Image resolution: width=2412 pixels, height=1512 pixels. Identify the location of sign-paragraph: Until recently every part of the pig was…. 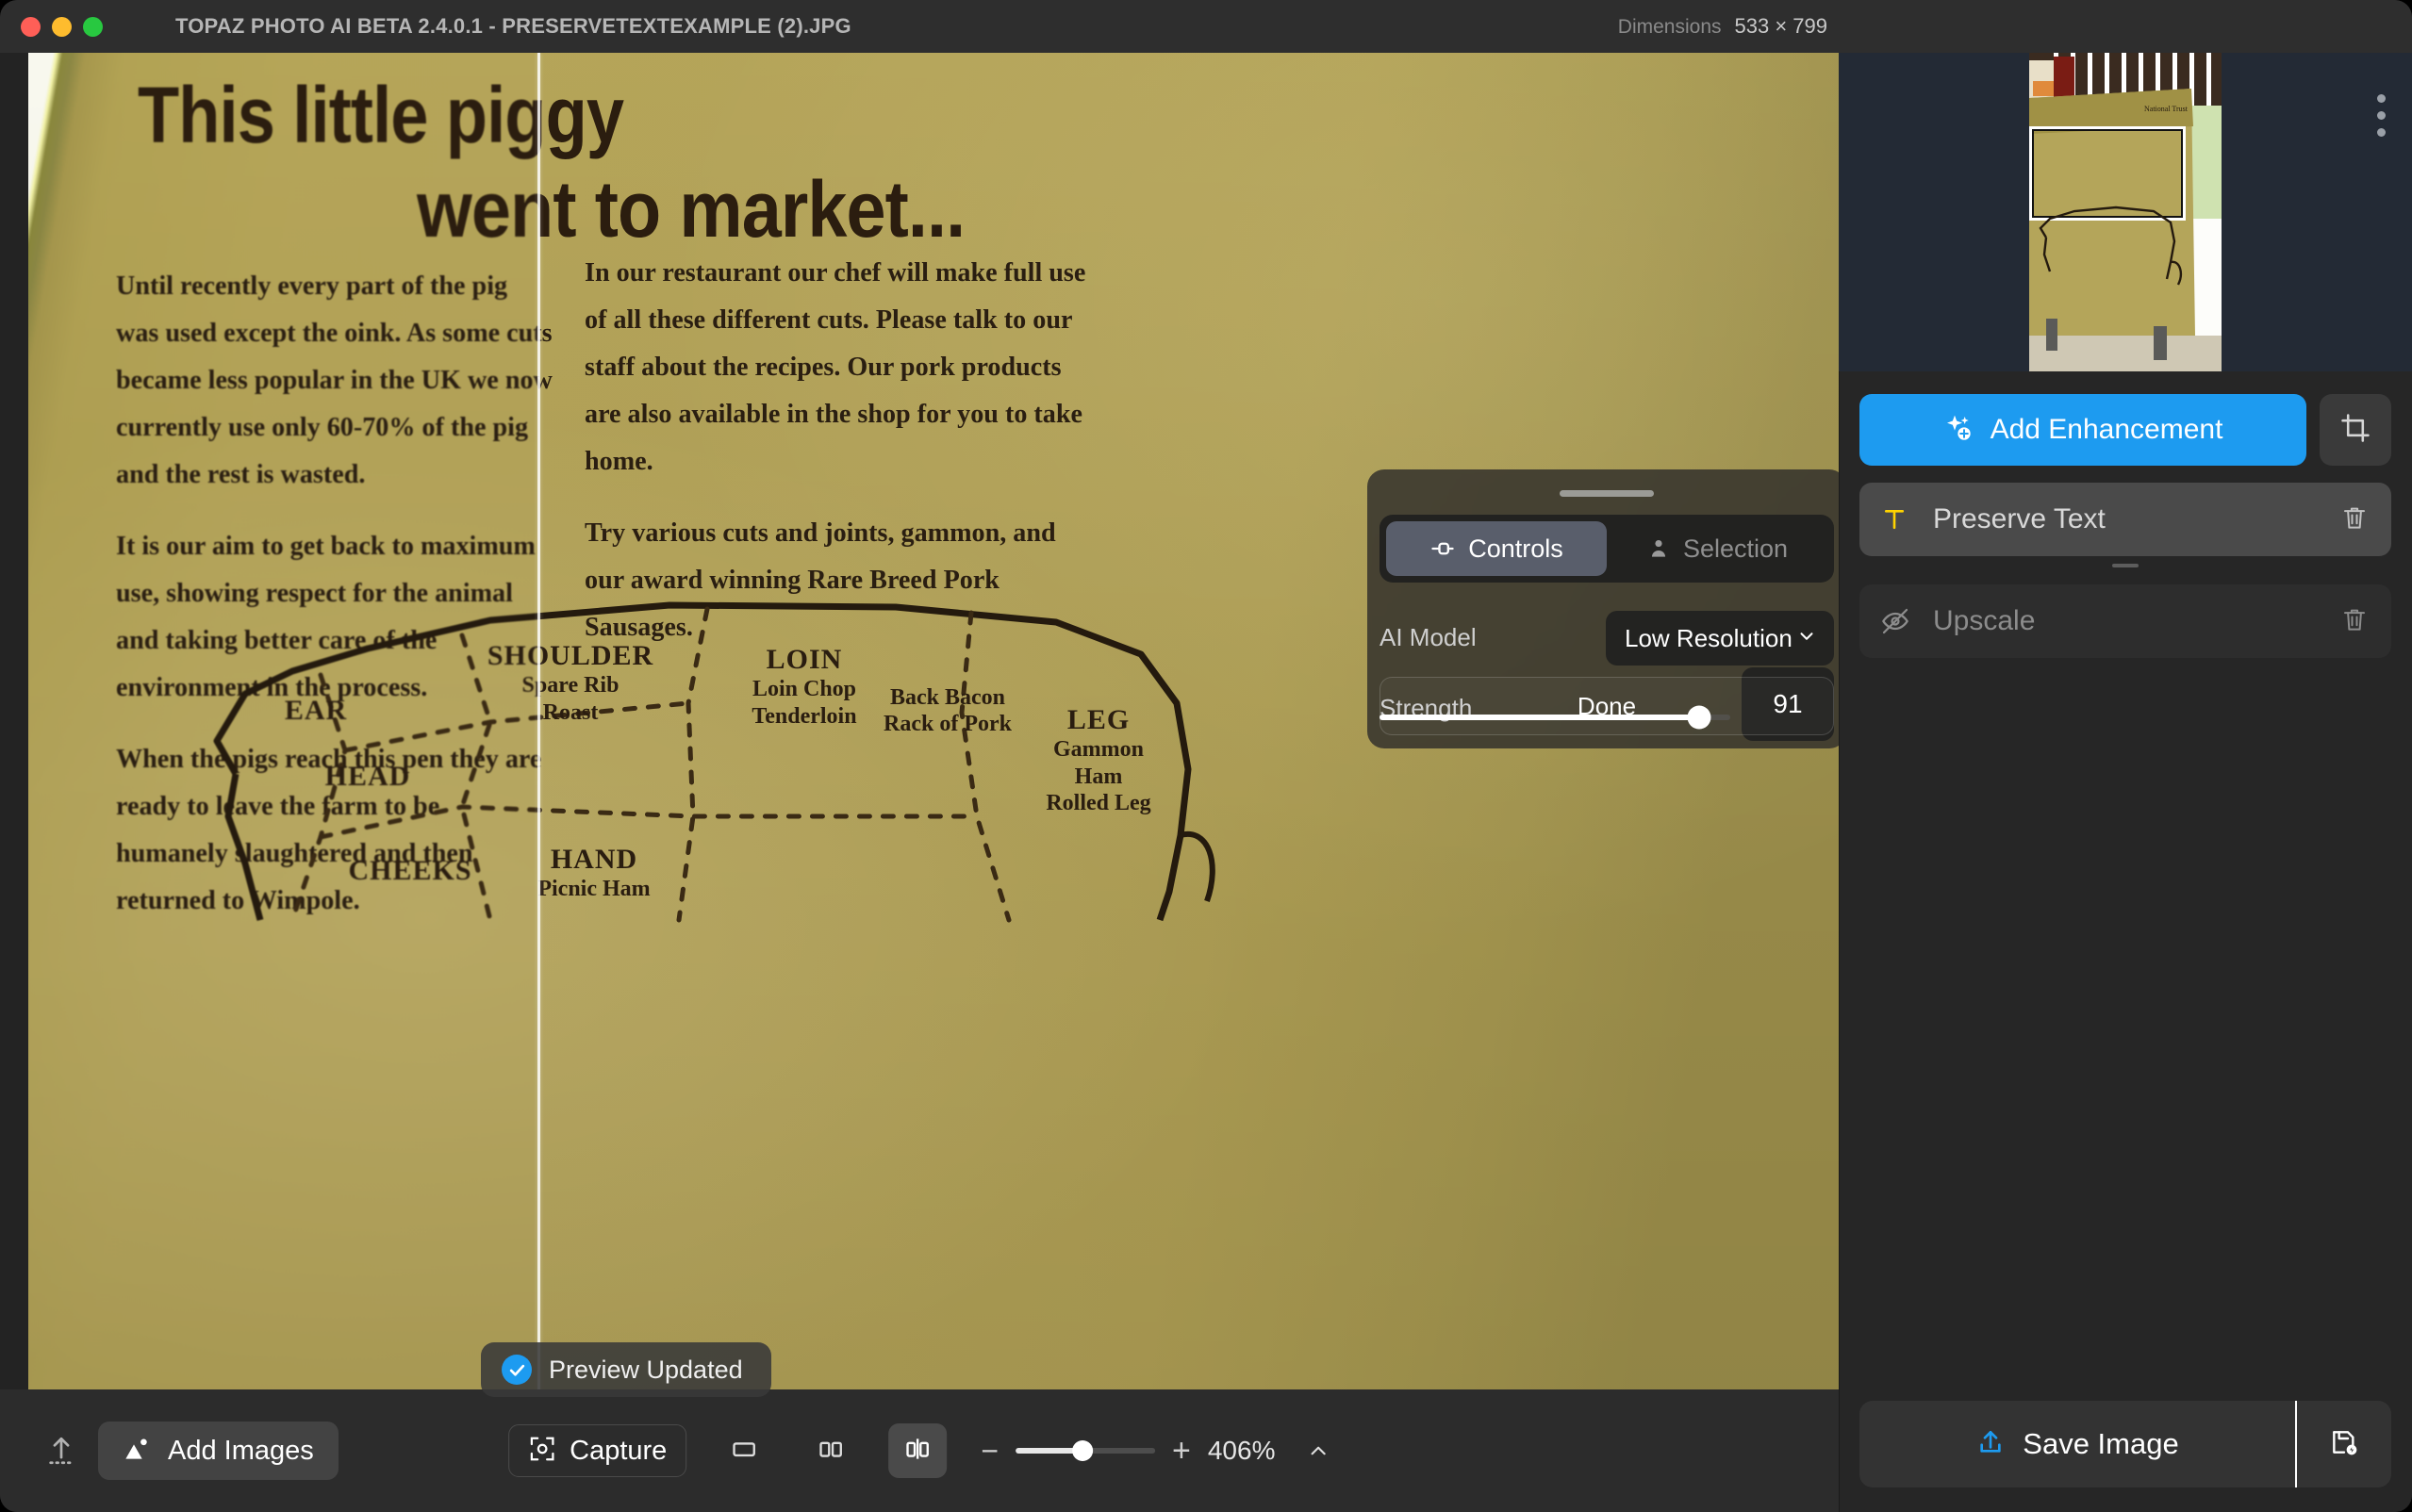
(334, 380).